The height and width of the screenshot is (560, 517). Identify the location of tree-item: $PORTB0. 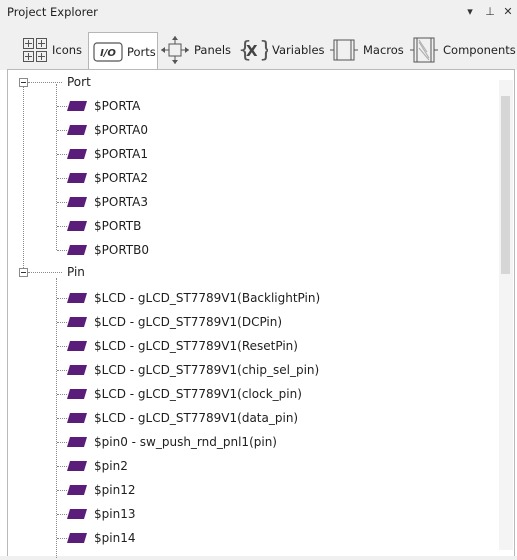
(121, 250).